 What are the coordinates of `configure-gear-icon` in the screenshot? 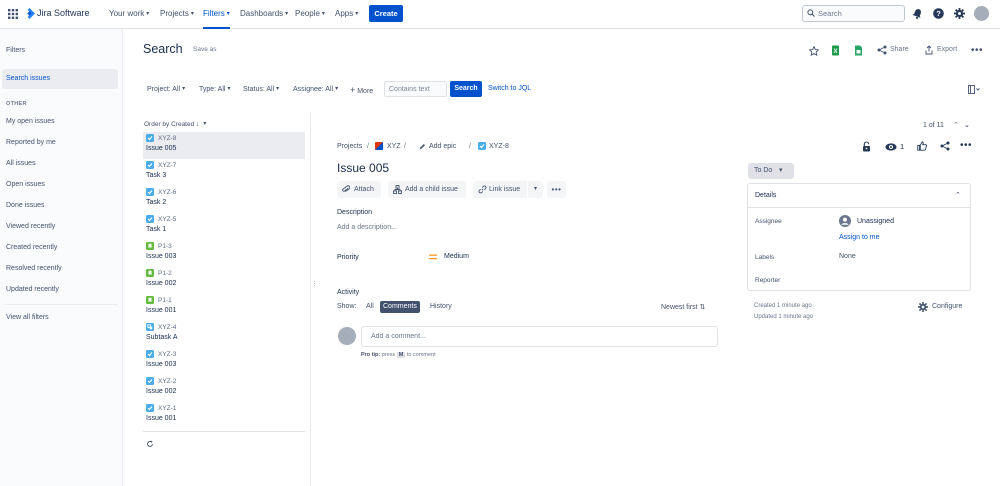 It's located at (923, 307).